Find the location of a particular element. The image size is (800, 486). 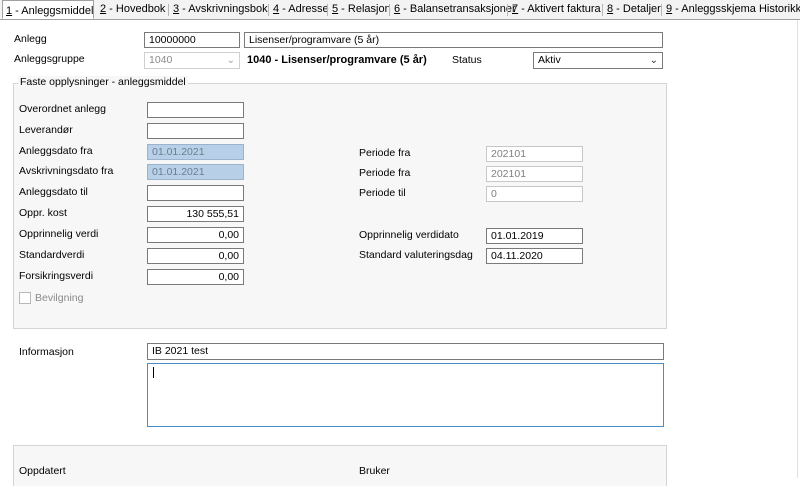

tab-anleggsskjema-historikk: 9 - Anleggsskjema Historikk is located at coordinates (733, 10).